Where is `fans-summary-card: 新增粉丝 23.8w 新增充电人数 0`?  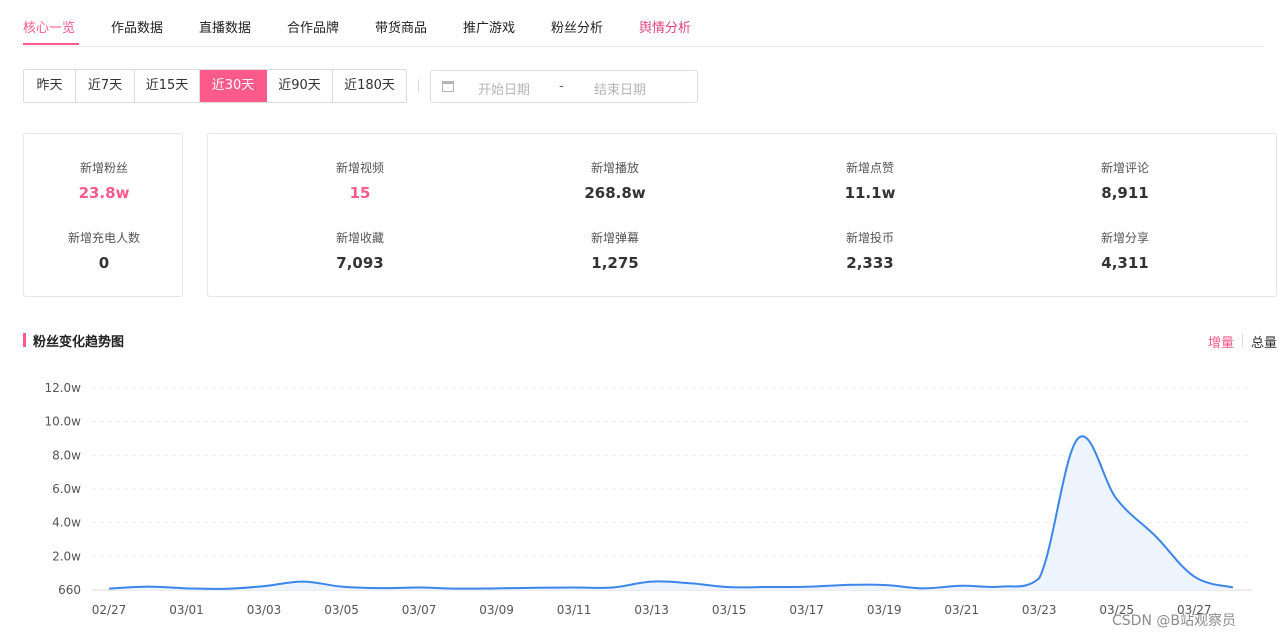
fans-summary-card: 新增粉丝 23.8w 新增充电人数 0 is located at coordinates (103, 215).